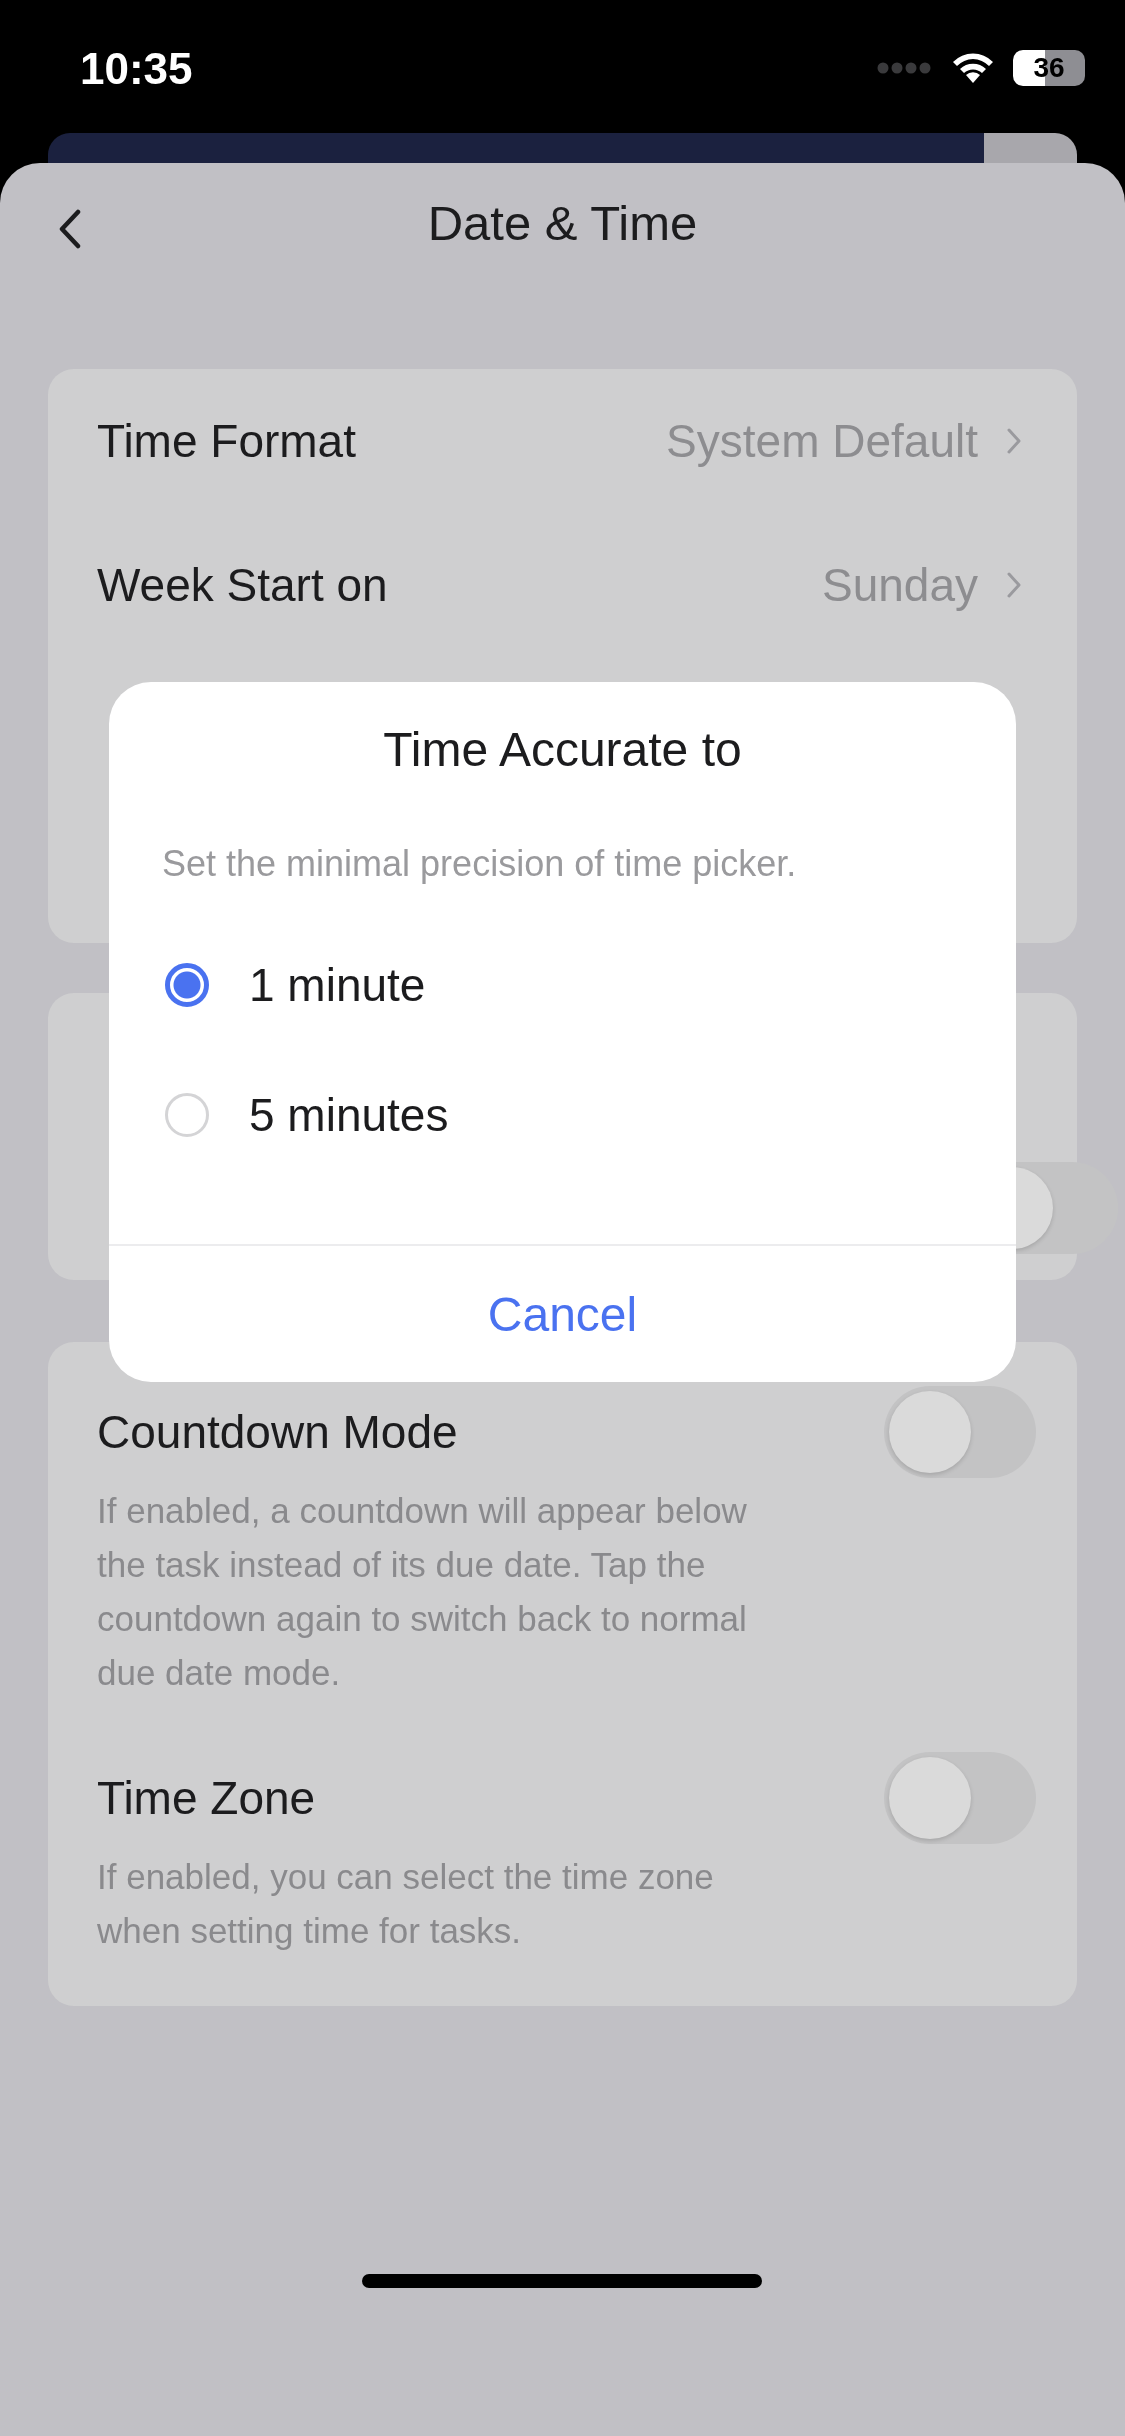  I want to click on setting-description: If enabled, a countdown will appear below the task instead of its due date. Tap the countdown again to switch back to normal due date mode., so click(422, 1592).